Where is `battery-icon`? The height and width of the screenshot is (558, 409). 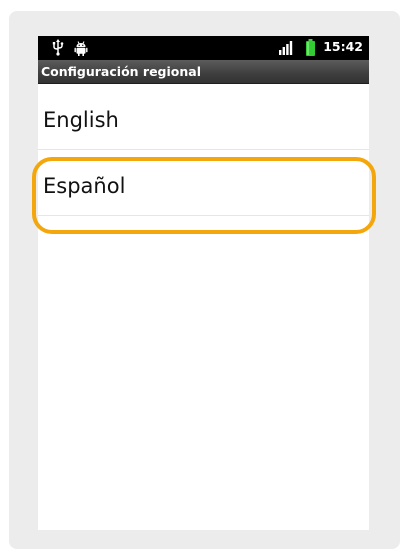 battery-icon is located at coordinates (310, 49).